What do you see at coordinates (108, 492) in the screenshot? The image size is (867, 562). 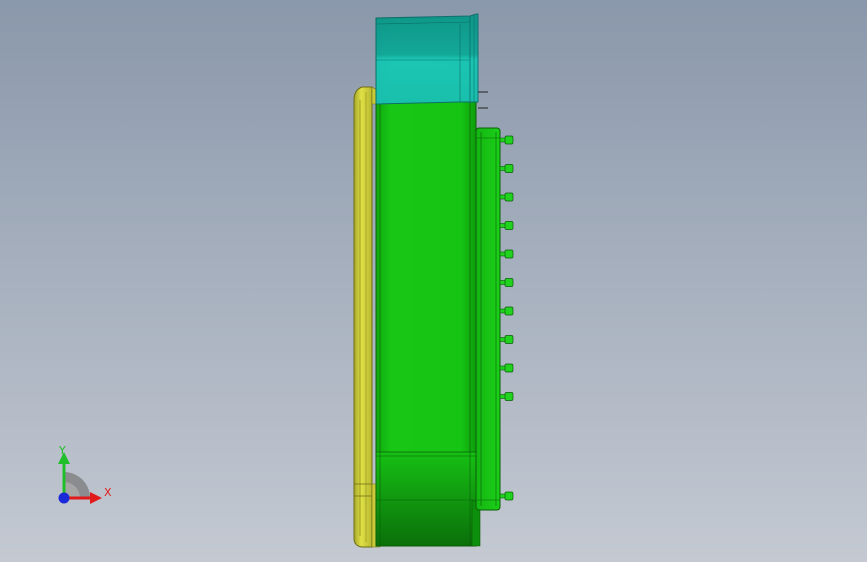 I see `x-axis-label: X` at bounding box center [108, 492].